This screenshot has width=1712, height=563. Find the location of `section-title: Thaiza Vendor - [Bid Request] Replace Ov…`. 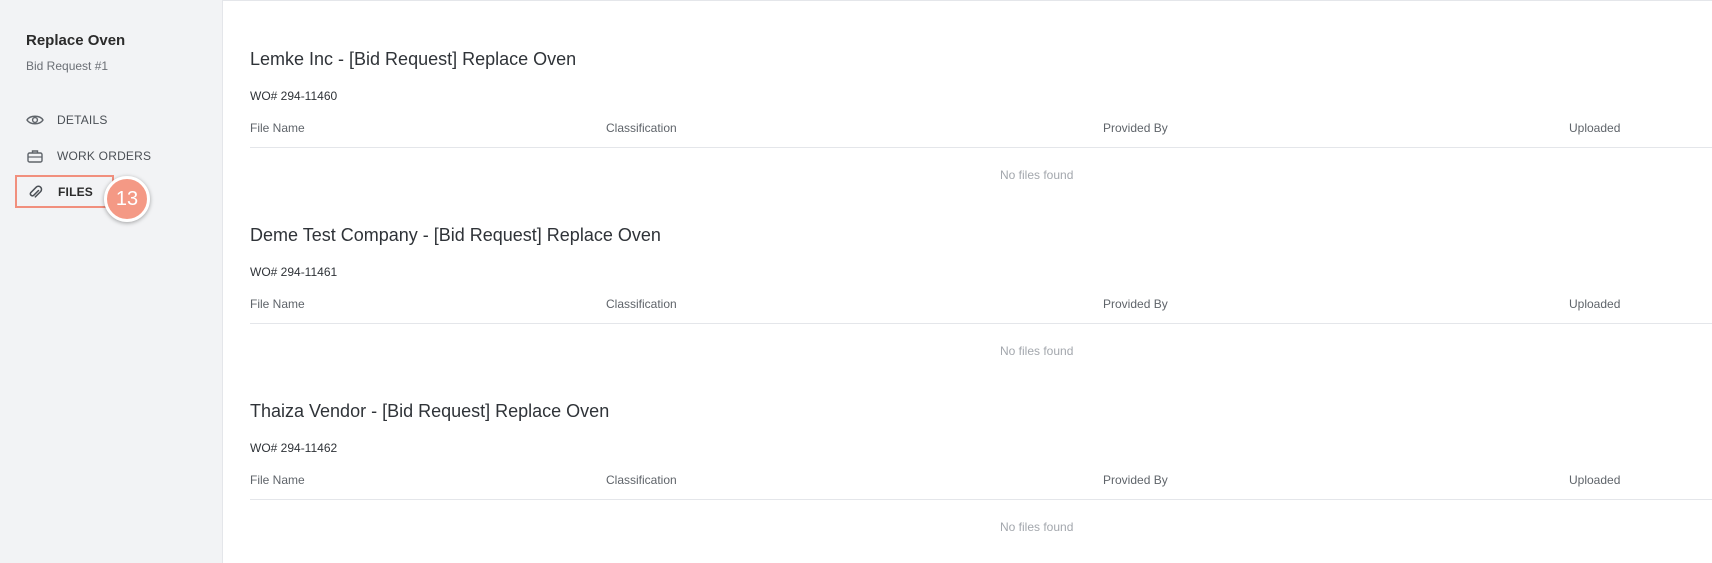

section-title: Thaiza Vendor - [Bid Request] Replace Ov… is located at coordinates (430, 411).